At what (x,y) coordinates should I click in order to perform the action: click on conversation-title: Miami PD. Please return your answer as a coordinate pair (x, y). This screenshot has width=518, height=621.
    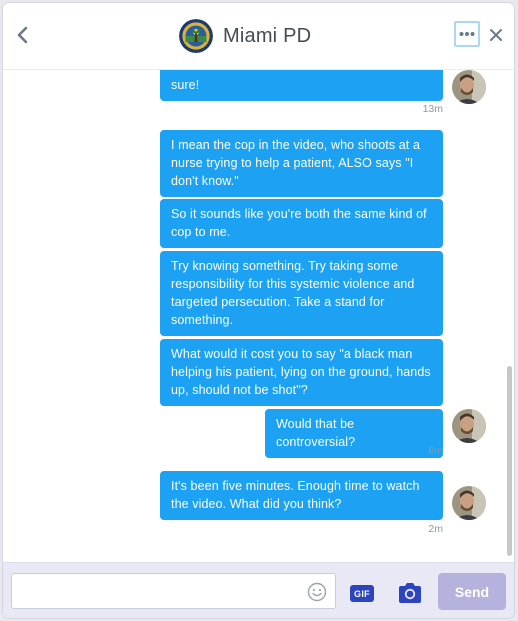
    Looking at the image, I should click on (267, 35).